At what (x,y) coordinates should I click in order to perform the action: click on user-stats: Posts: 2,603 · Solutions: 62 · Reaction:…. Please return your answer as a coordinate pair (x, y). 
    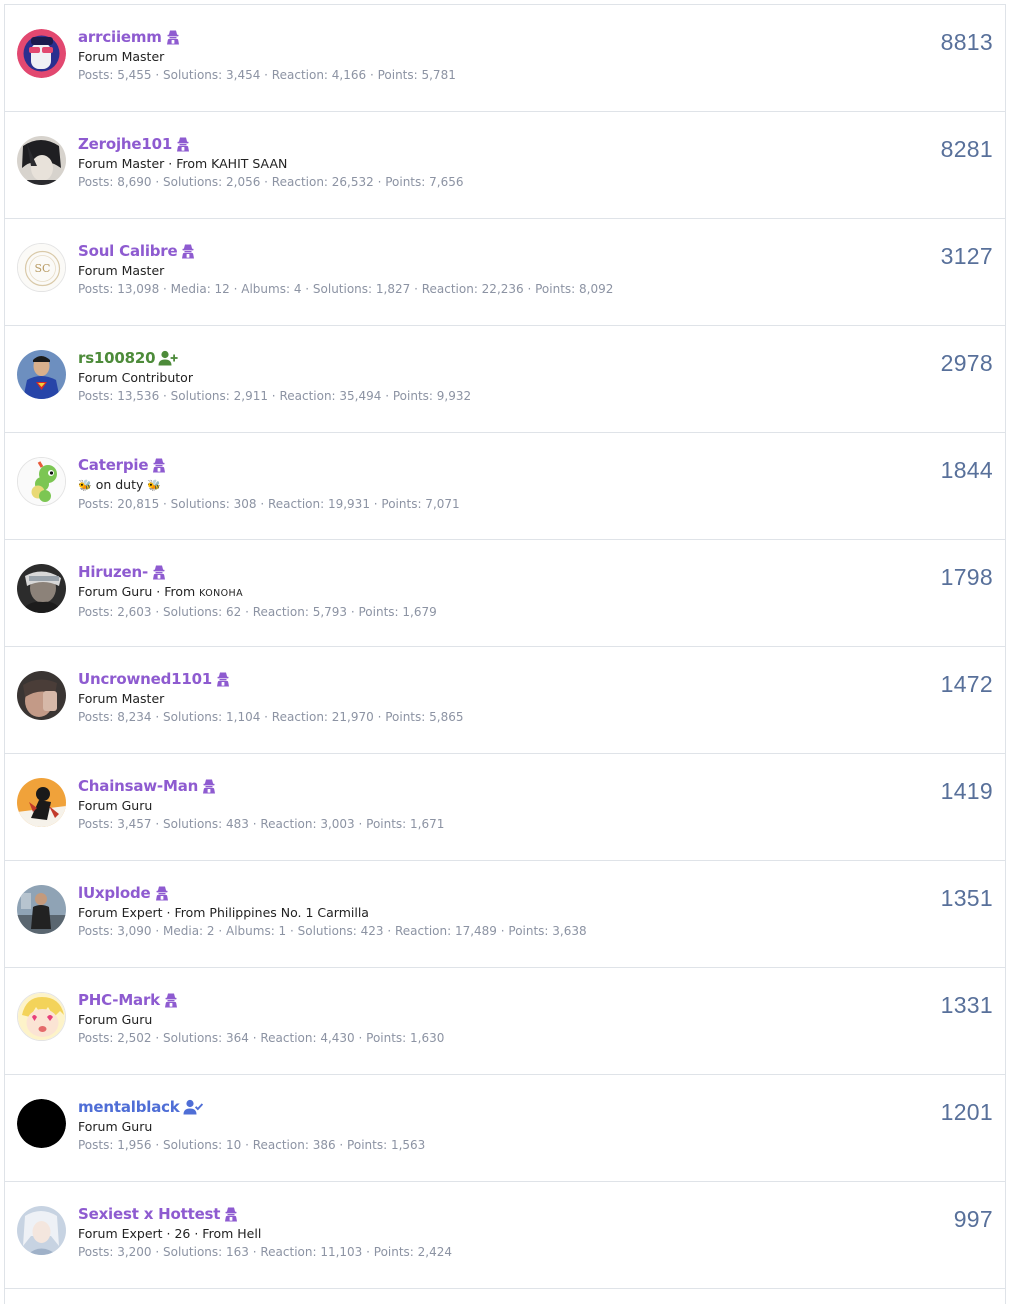
    Looking at the image, I should click on (257, 612).